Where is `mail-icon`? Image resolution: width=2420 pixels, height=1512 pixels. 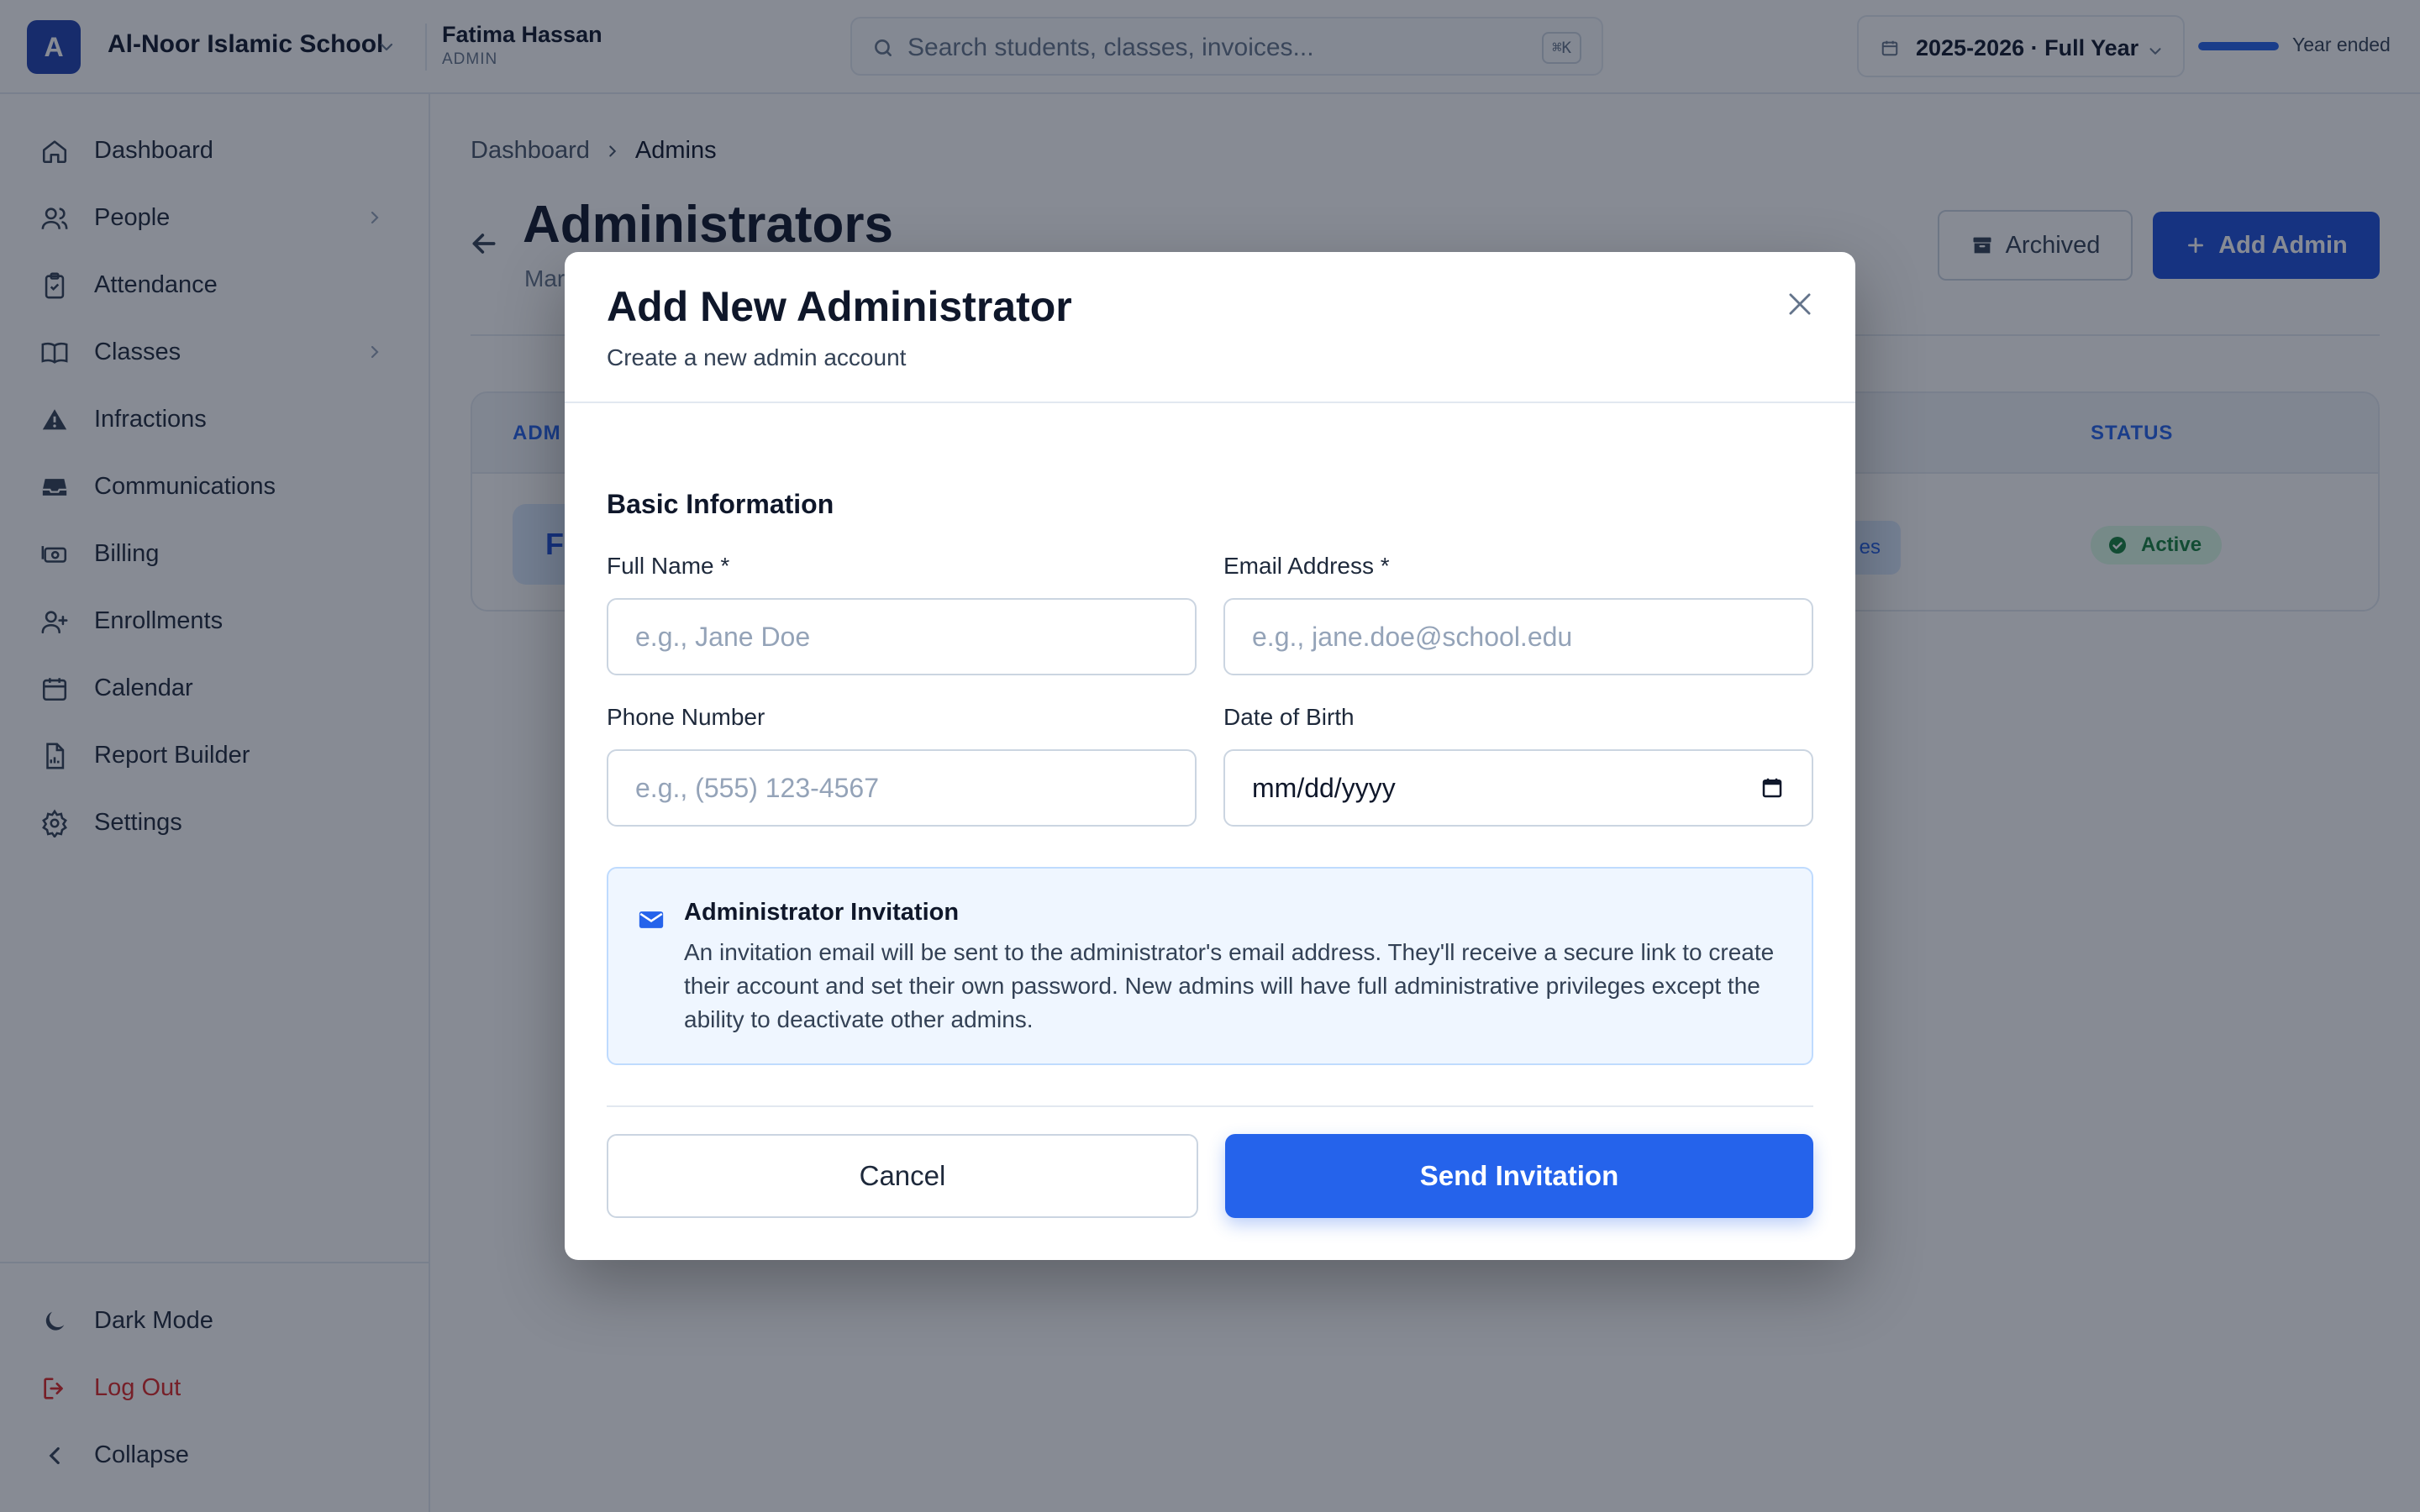 mail-icon is located at coordinates (651, 920).